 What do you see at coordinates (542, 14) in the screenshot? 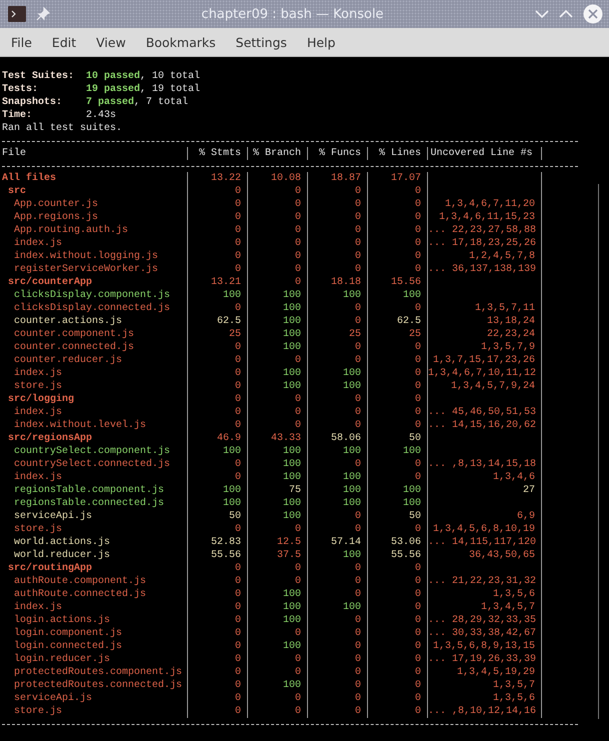
I see `minimize-icon` at bounding box center [542, 14].